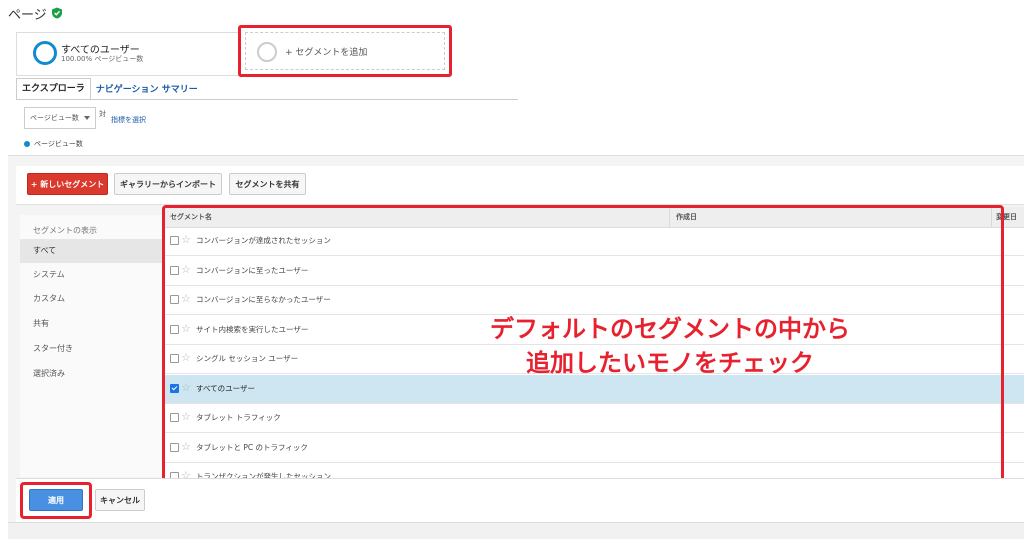  I want to click on apply-button: 適用, so click(56, 500).